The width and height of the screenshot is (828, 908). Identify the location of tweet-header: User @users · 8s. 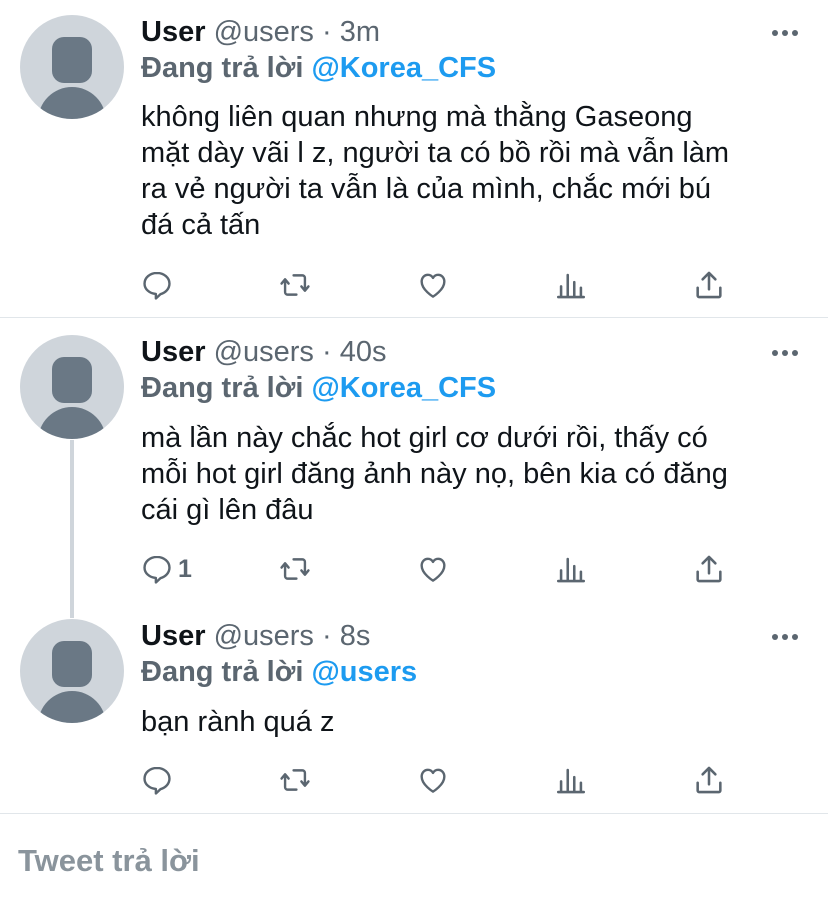
(255, 640).